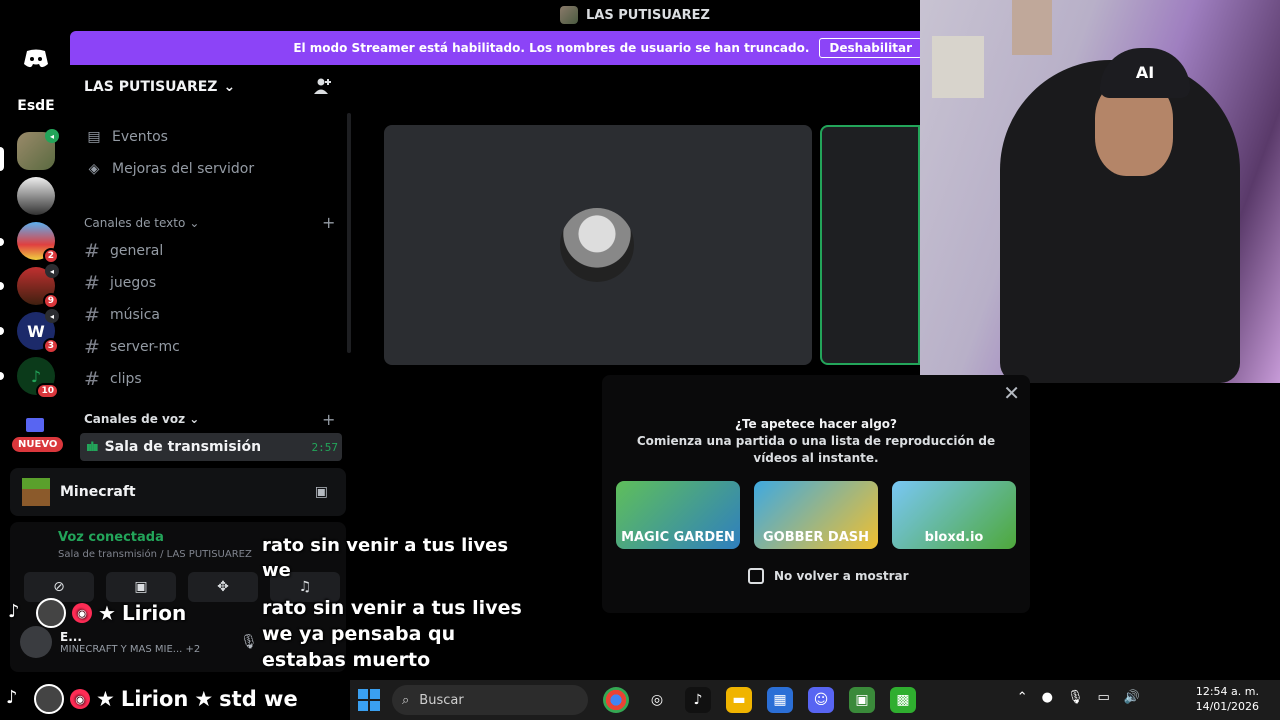 Image resolution: width=1280 pixels, height=720 pixels. What do you see at coordinates (1227, 691) in the screenshot?
I see `clock-time: 12:54 a. m.` at bounding box center [1227, 691].